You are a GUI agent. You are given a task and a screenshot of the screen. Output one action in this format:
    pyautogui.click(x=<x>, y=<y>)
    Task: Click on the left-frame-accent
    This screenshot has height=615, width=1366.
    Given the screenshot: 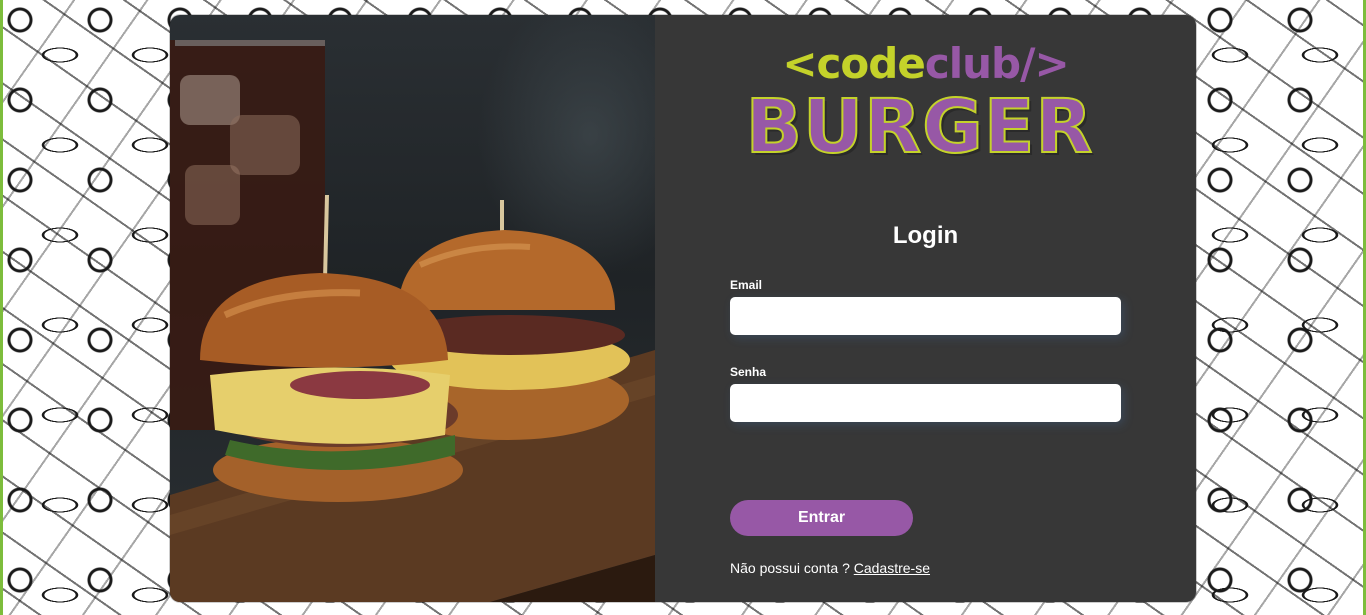 What is the action you would take?
    pyautogui.click(x=1, y=307)
    